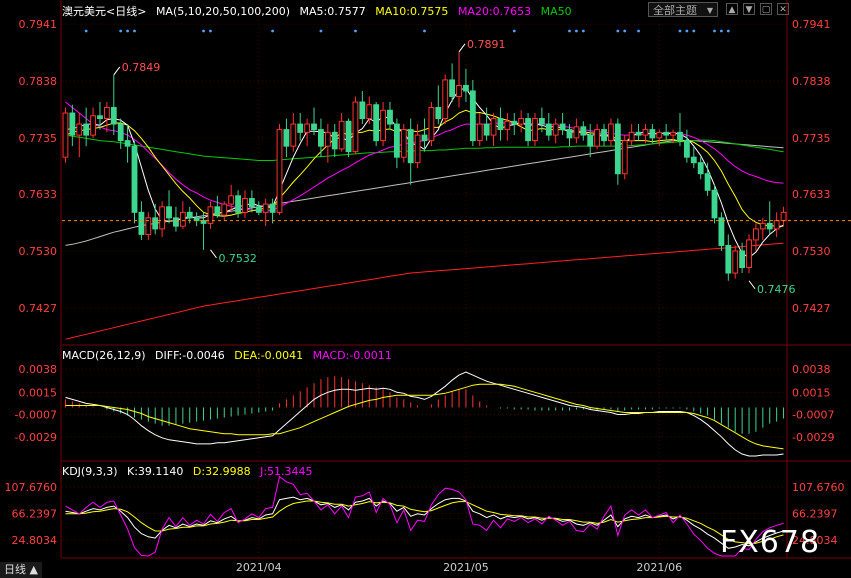 This screenshot has width=851, height=578. Describe the element at coordinates (749, 9) in the screenshot. I see `down-icon: ▼` at that location.